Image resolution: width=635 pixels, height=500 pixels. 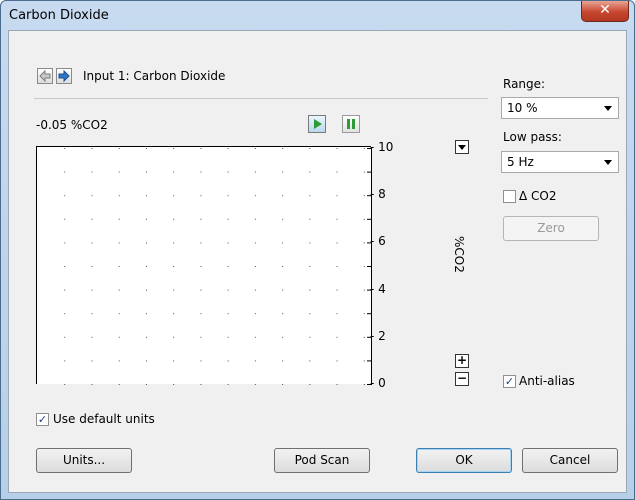 I want to click on title-bar: Carbon Dioxide ✕, so click(x=317, y=15).